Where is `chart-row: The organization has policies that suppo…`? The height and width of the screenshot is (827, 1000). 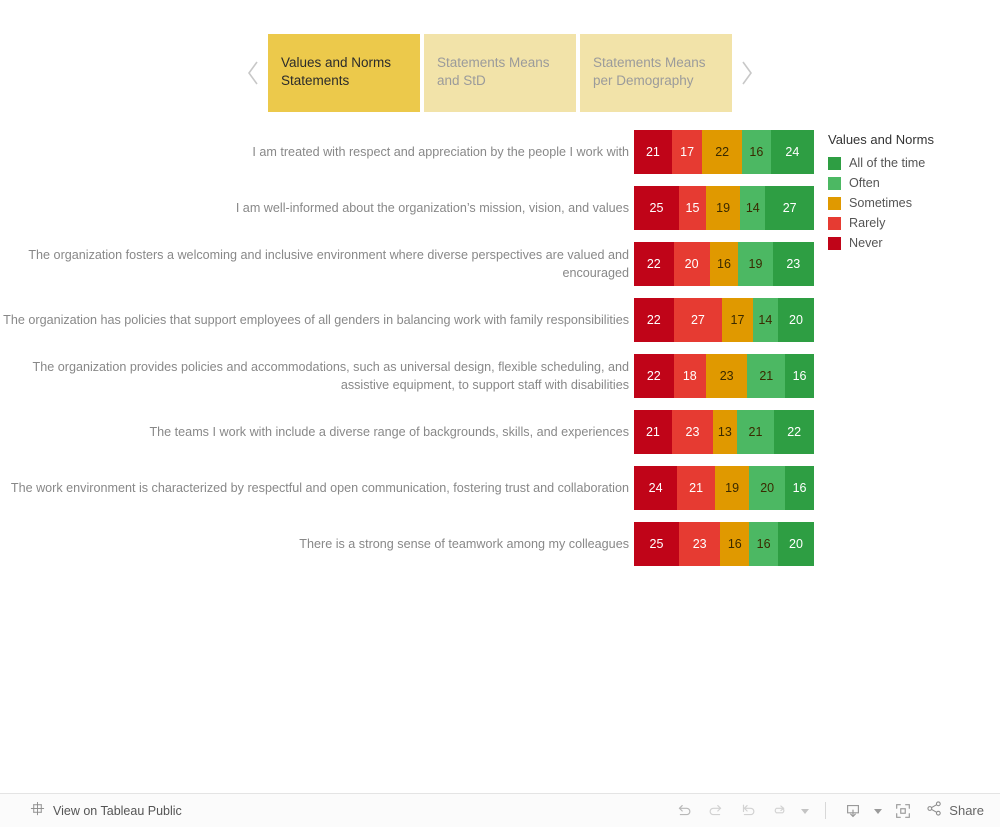 chart-row: The organization has policies that suppo… is located at coordinates (500, 320).